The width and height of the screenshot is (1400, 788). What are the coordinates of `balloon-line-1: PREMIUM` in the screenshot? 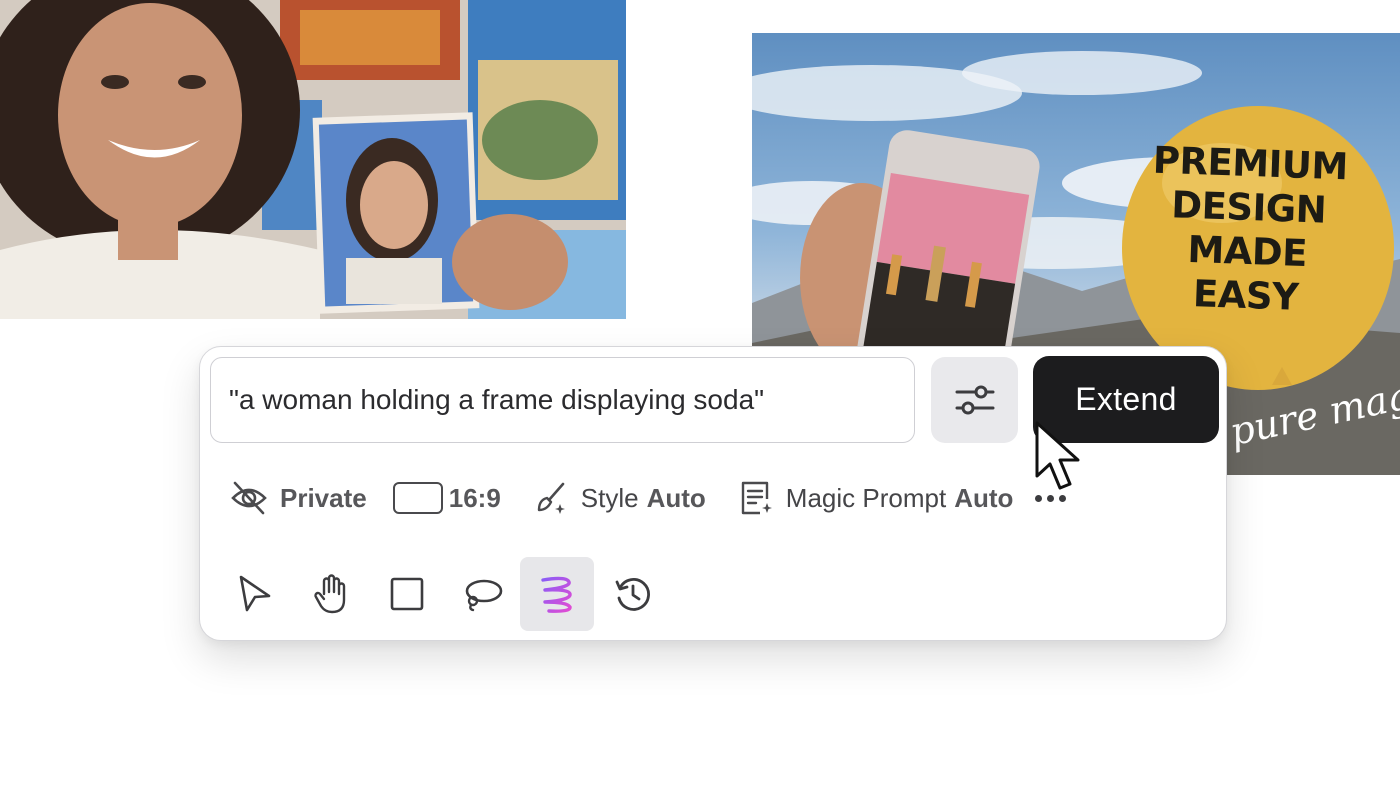 It's located at (1250, 163).